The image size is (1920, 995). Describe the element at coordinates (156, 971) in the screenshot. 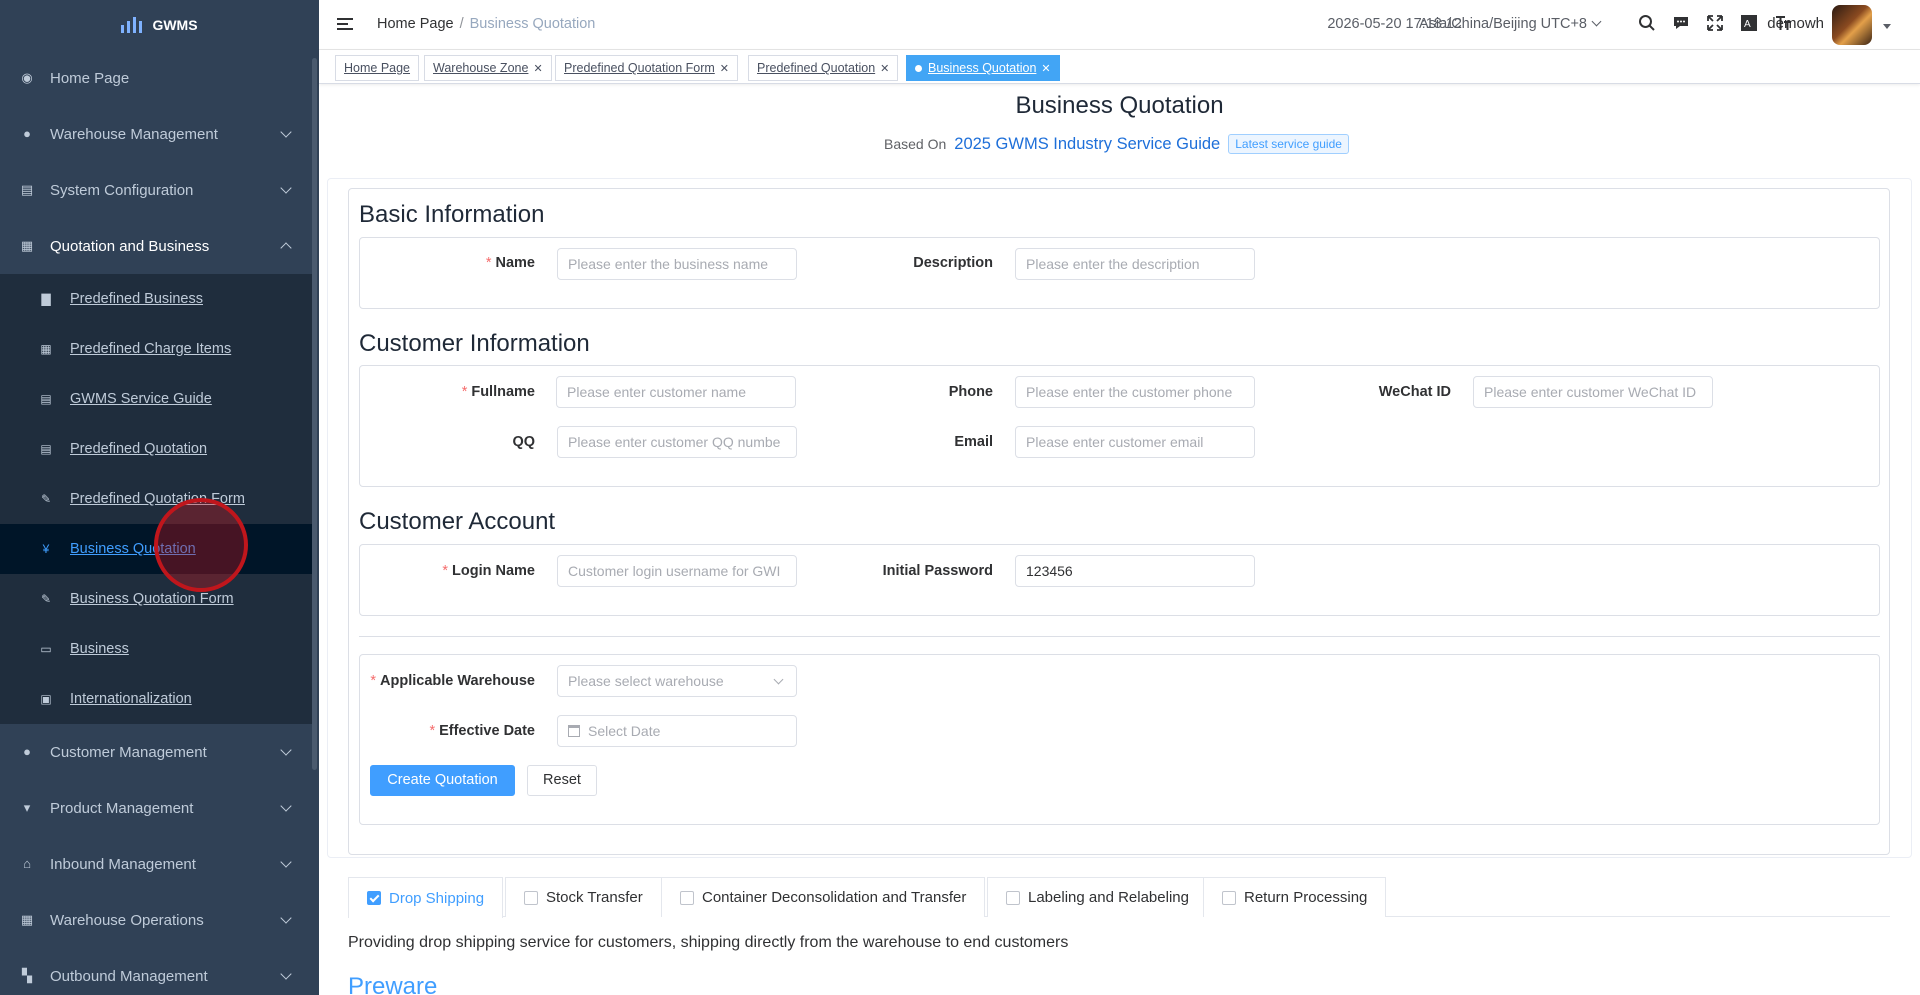

I see `sidebar-item-outbound-management: ▚ Outbound Management` at that location.